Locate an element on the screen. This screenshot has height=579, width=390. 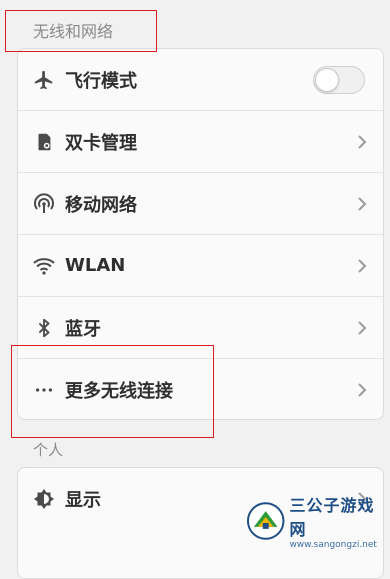
bluetooth-icon is located at coordinates (44, 328).